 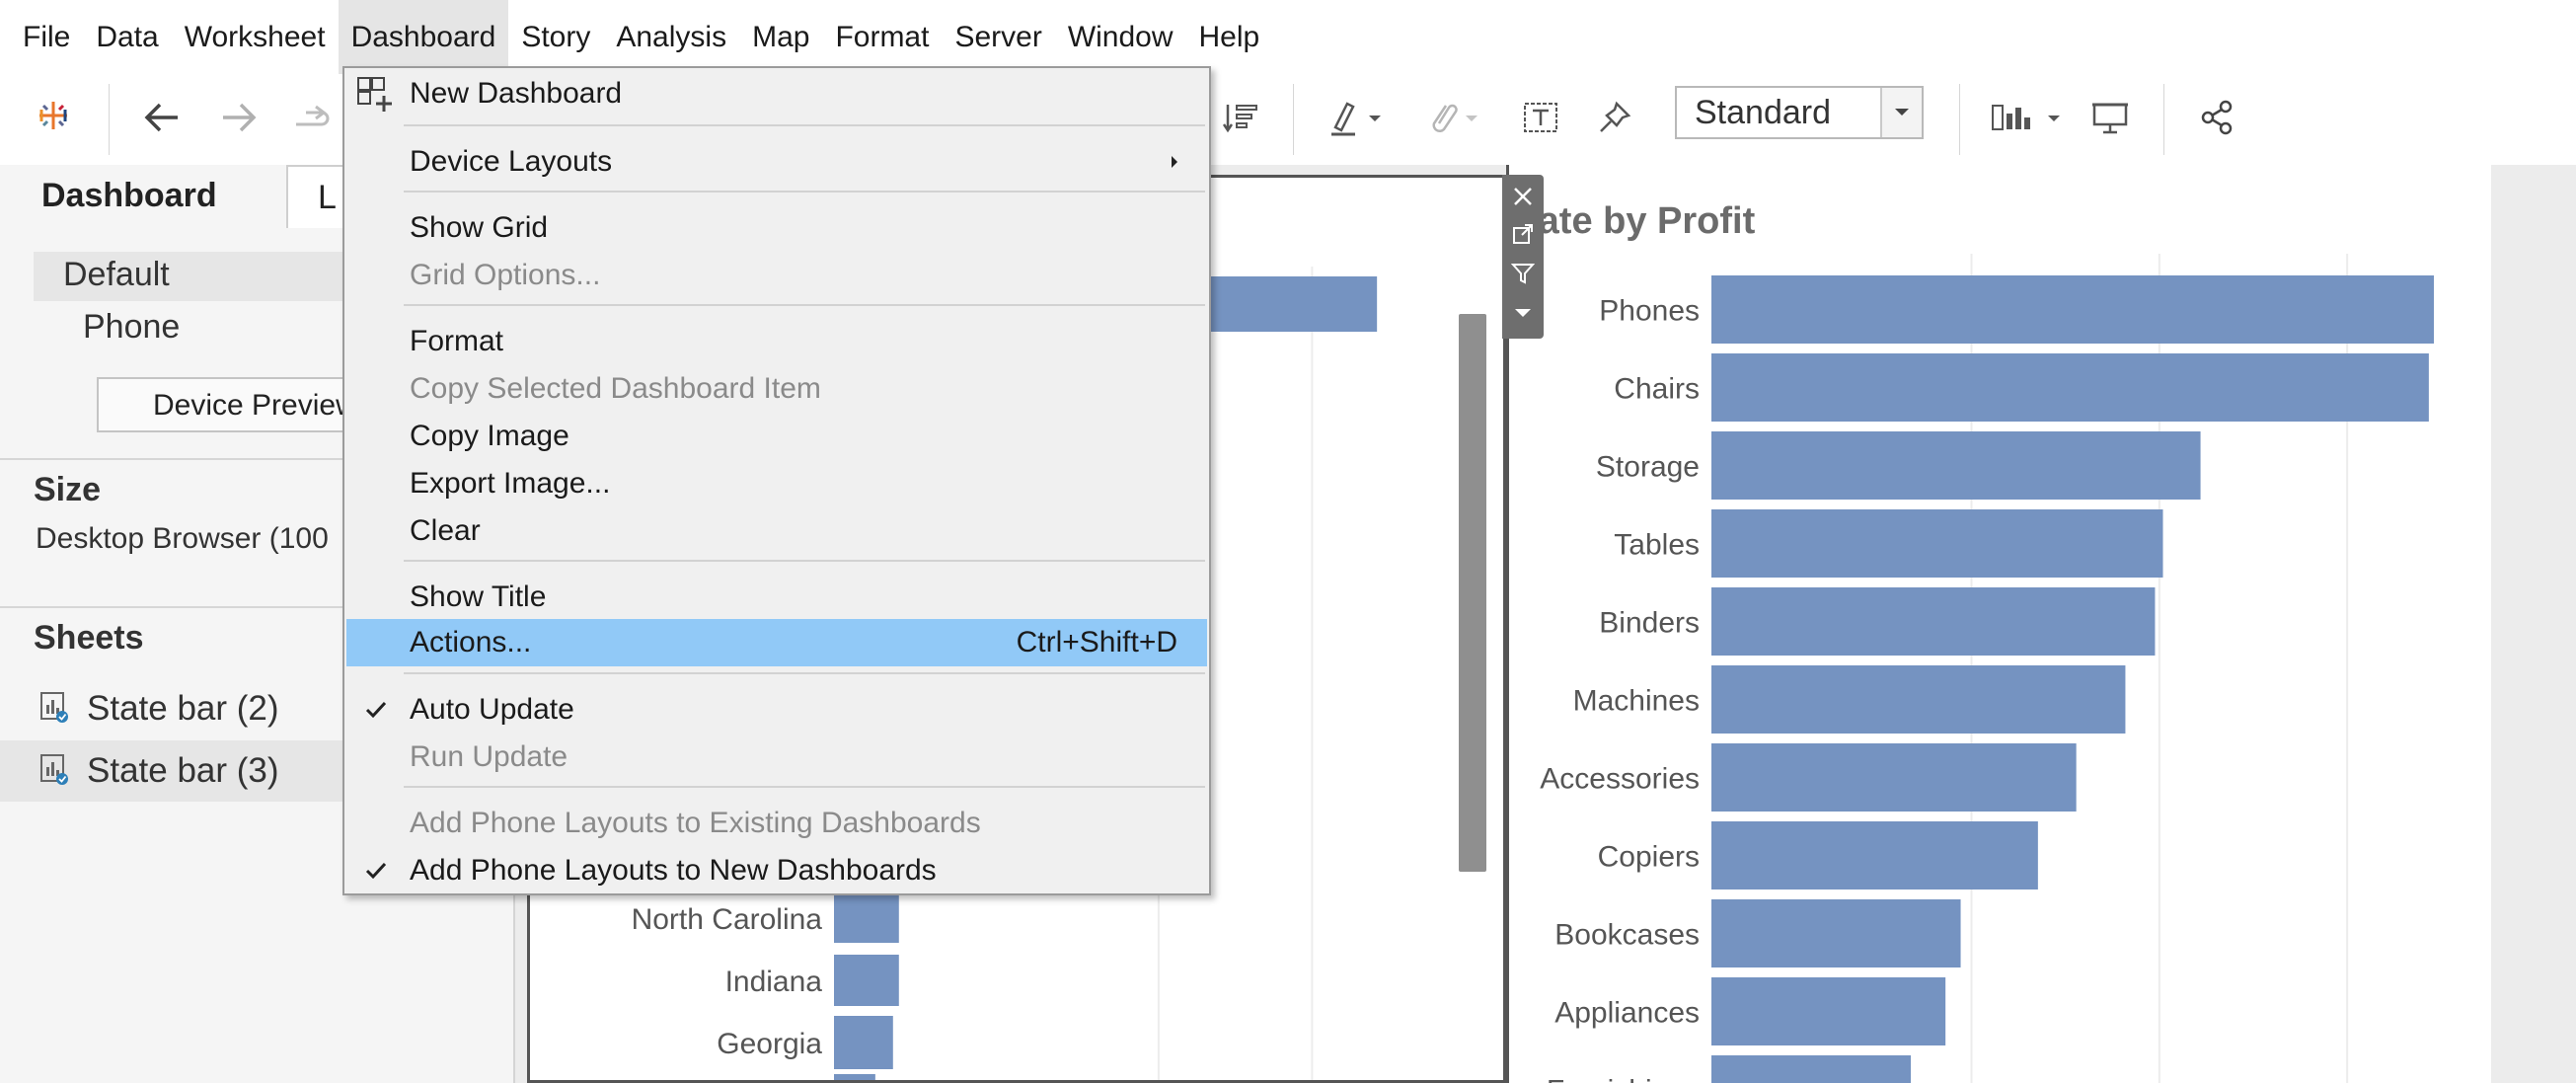 What do you see at coordinates (776, 94) in the screenshot?
I see `menu-item-new-dashboard: New Dashboard` at bounding box center [776, 94].